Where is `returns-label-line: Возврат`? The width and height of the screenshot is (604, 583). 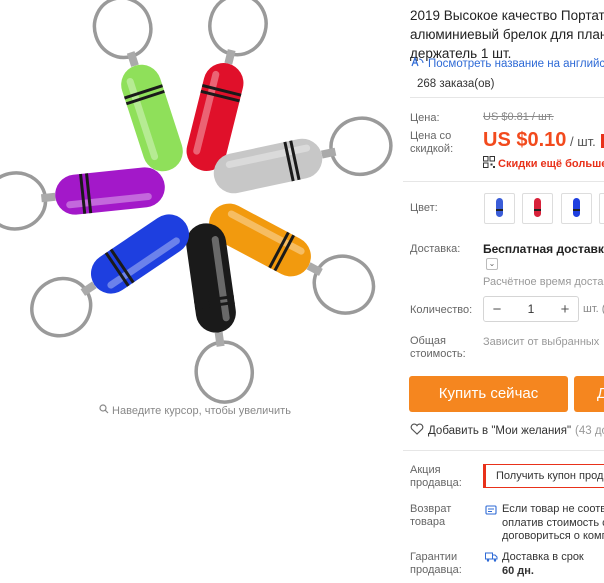
returns-label-line: Возврат is located at coordinates (431, 509).